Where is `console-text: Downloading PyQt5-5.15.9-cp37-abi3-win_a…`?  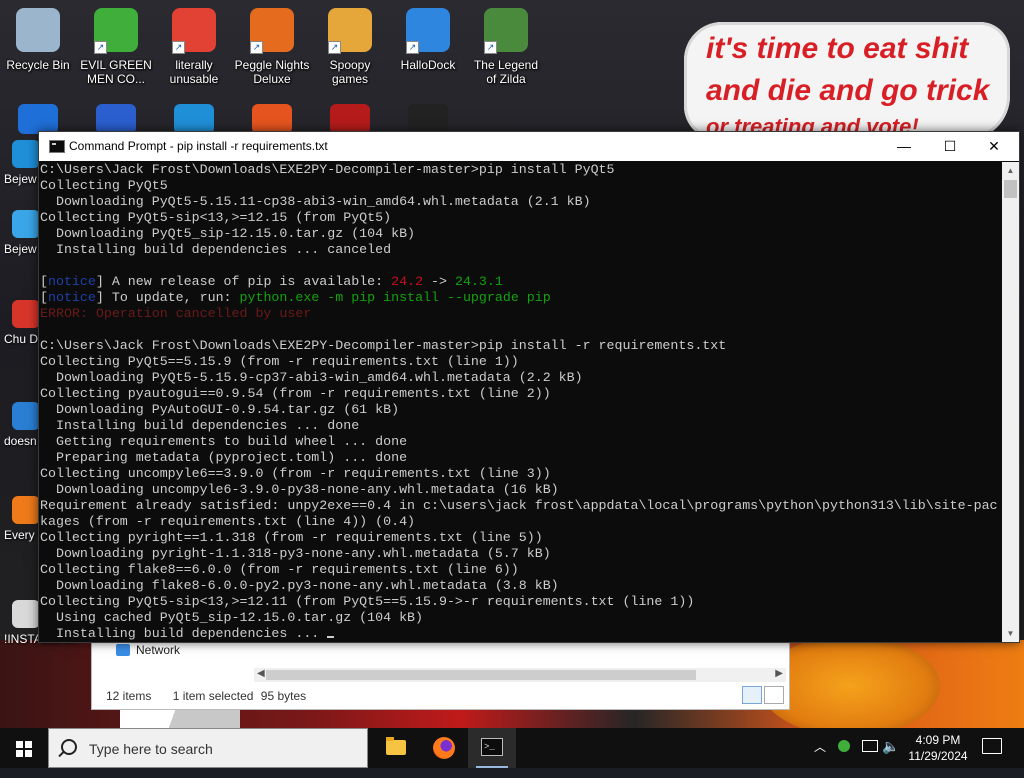
console-text: Downloading PyQt5-5.15.9-cp37-abi3-win_a… is located at coordinates (311, 377).